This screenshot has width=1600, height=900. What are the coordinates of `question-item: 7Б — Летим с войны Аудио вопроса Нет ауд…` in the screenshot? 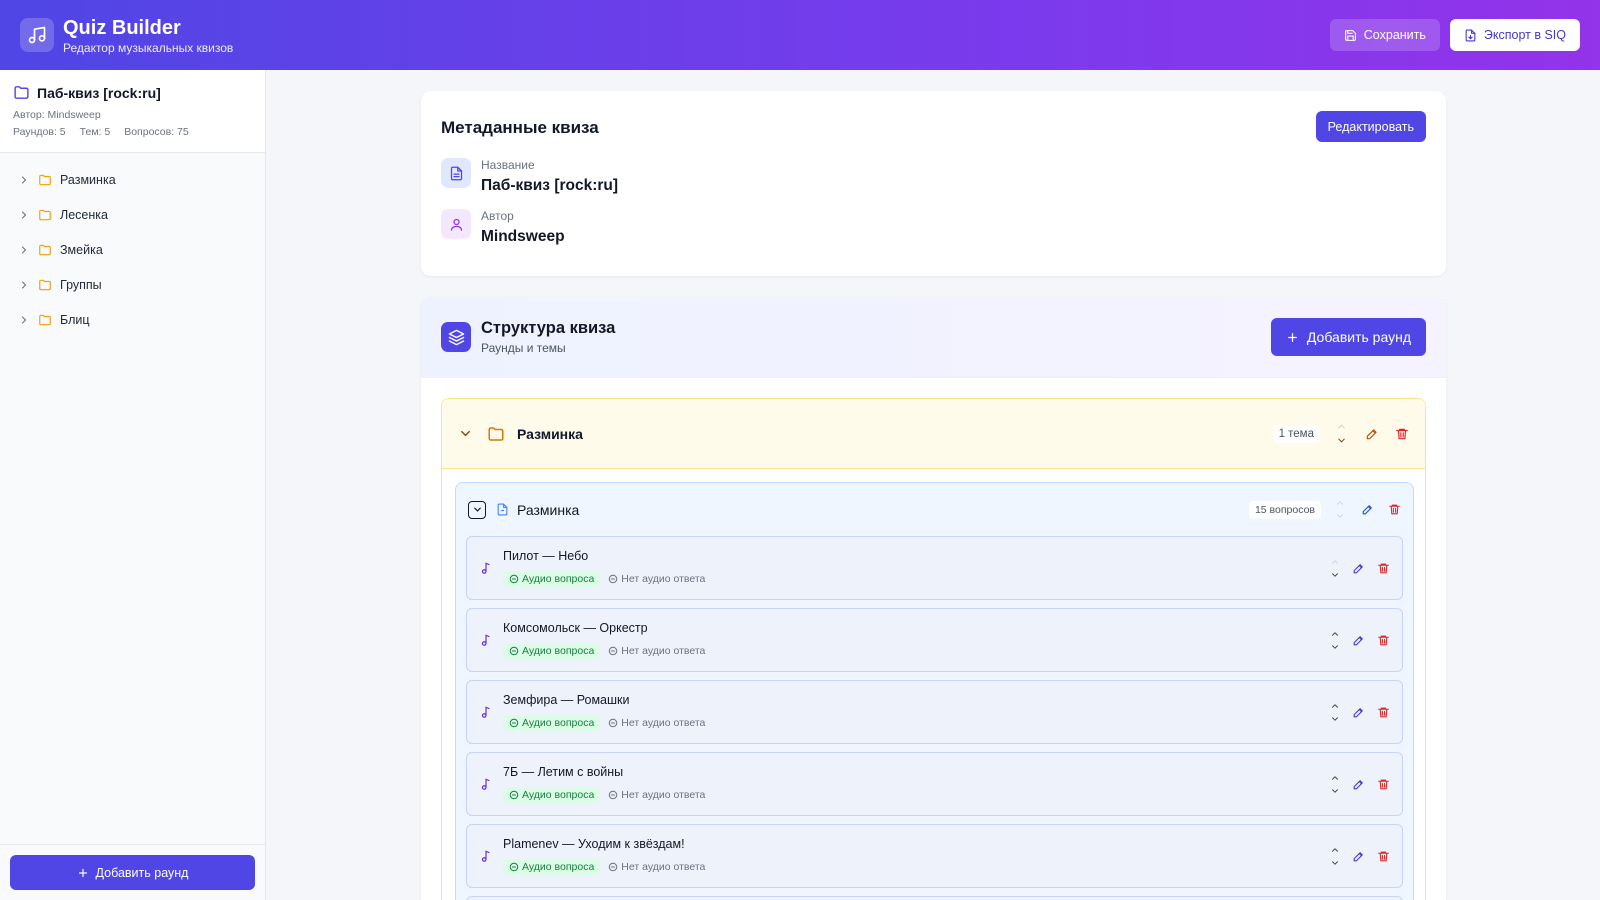 It's located at (934, 784).